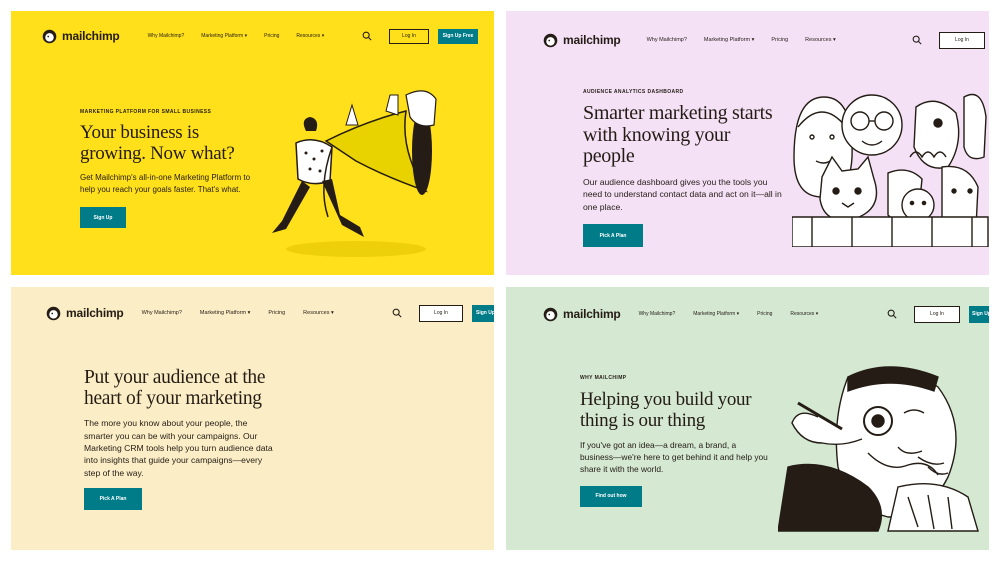 The height and width of the screenshot is (561, 1000). What do you see at coordinates (890, 170) in the screenshot?
I see `crowd-faces-illustration` at bounding box center [890, 170].